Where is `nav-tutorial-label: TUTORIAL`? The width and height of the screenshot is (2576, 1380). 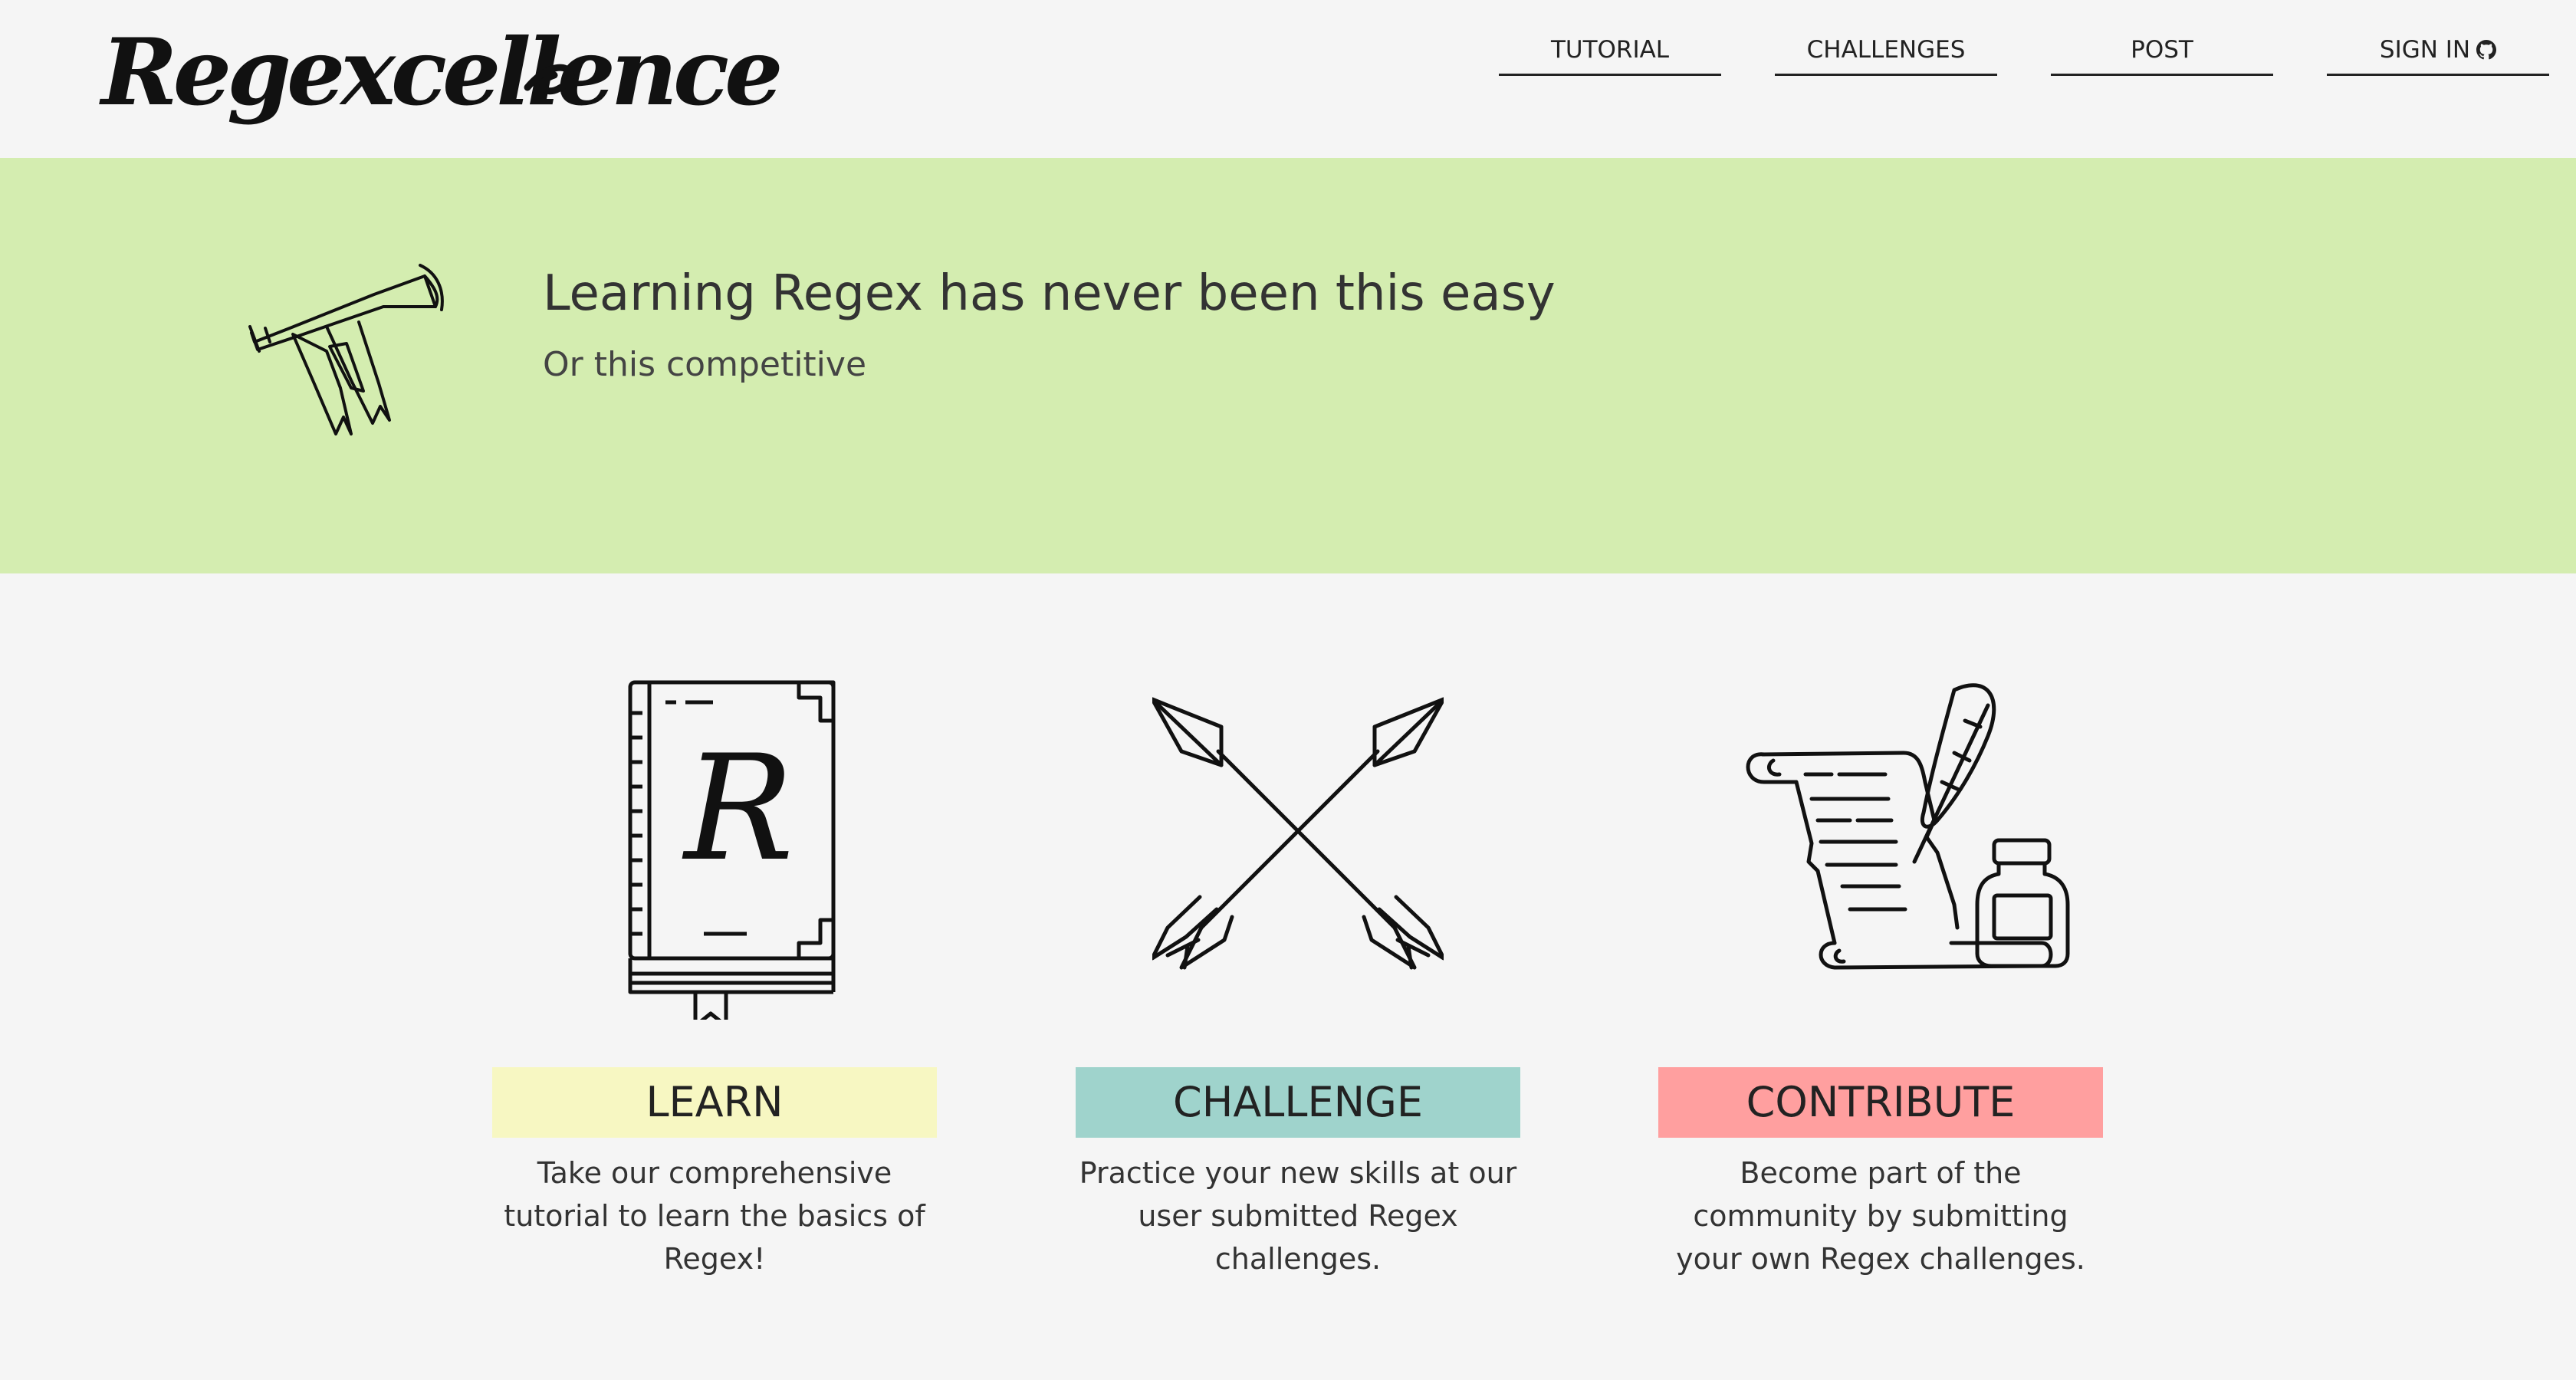 nav-tutorial-label: TUTORIAL is located at coordinates (1610, 50).